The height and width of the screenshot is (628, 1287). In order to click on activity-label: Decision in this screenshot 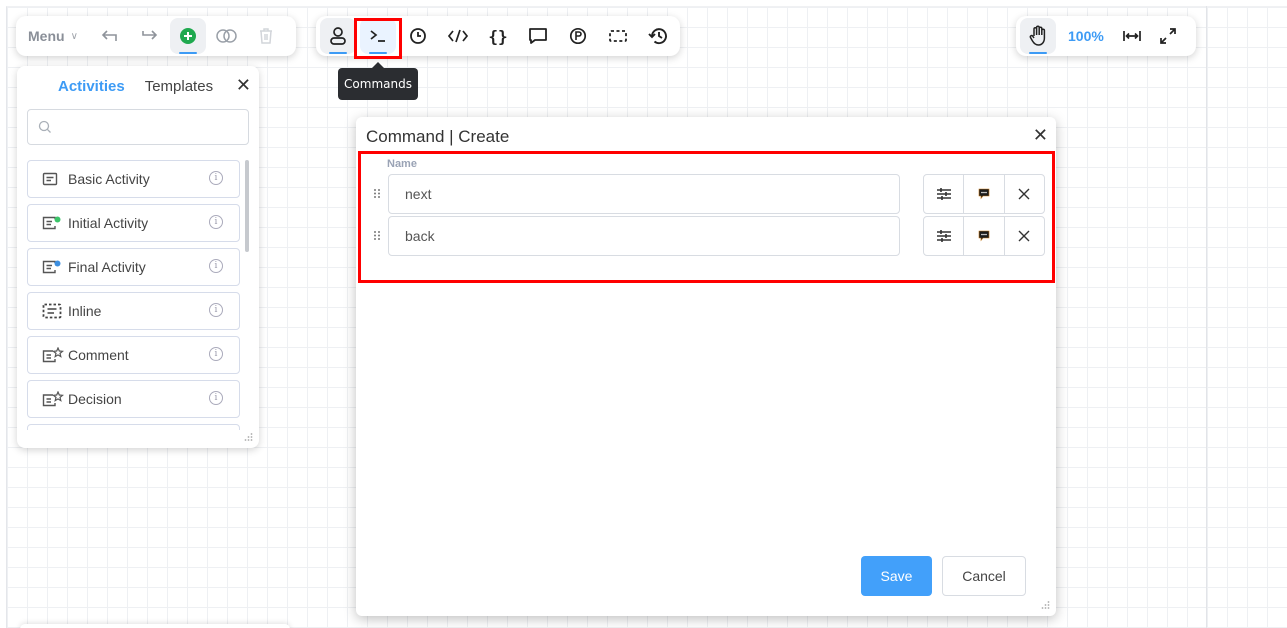, I will do `click(95, 399)`.